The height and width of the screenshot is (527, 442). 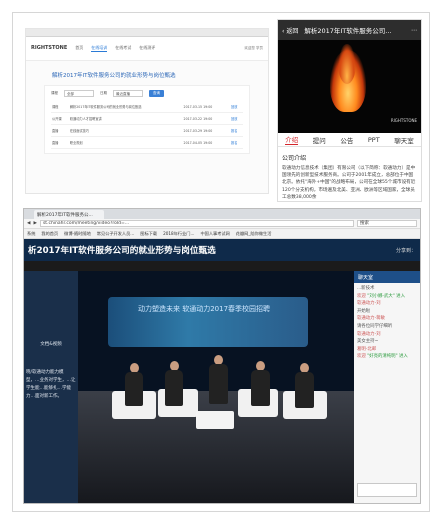 I want to click on more-icon: ⋯, so click(x=414, y=30).